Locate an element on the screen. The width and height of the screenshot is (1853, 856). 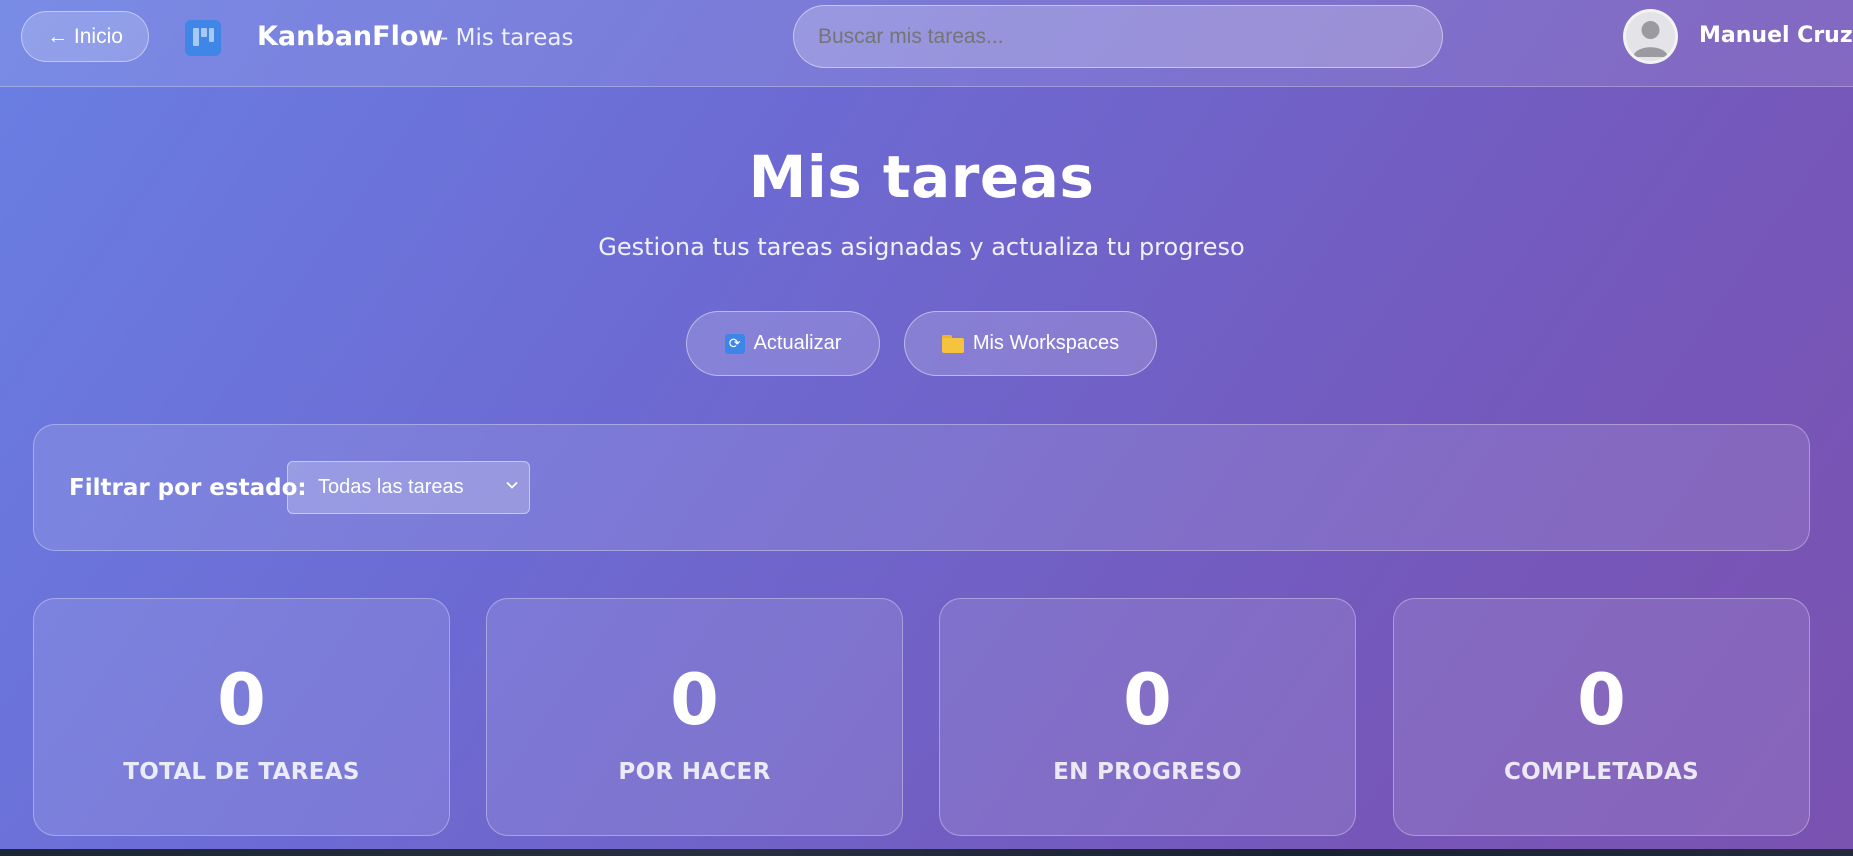
user-avatar-icon is located at coordinates (1650, 36).